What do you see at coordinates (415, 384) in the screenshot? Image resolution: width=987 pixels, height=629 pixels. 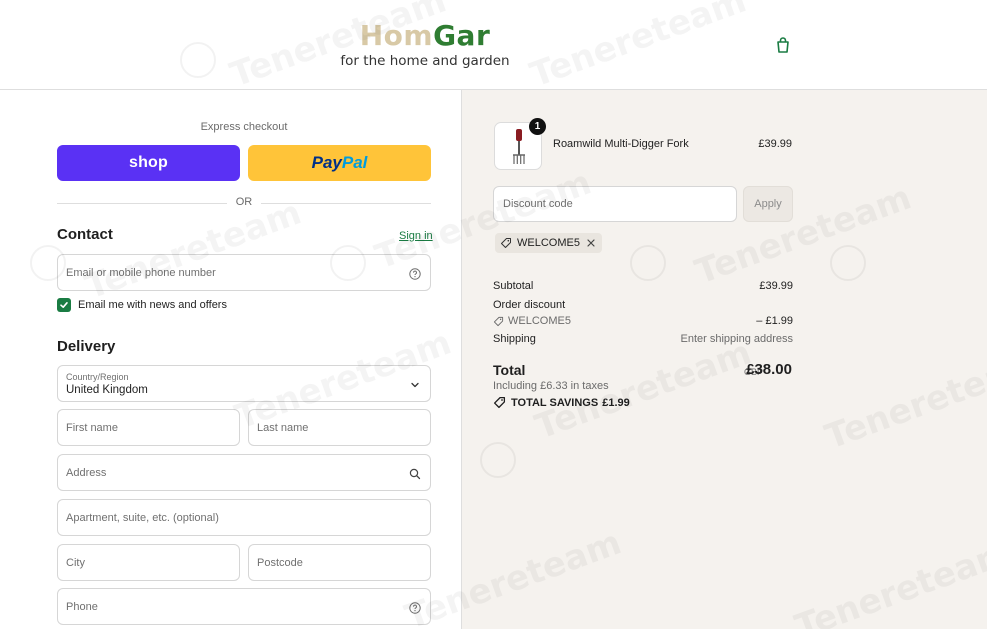 I see `chevron-down-icon` at bounding box center [415, 384].